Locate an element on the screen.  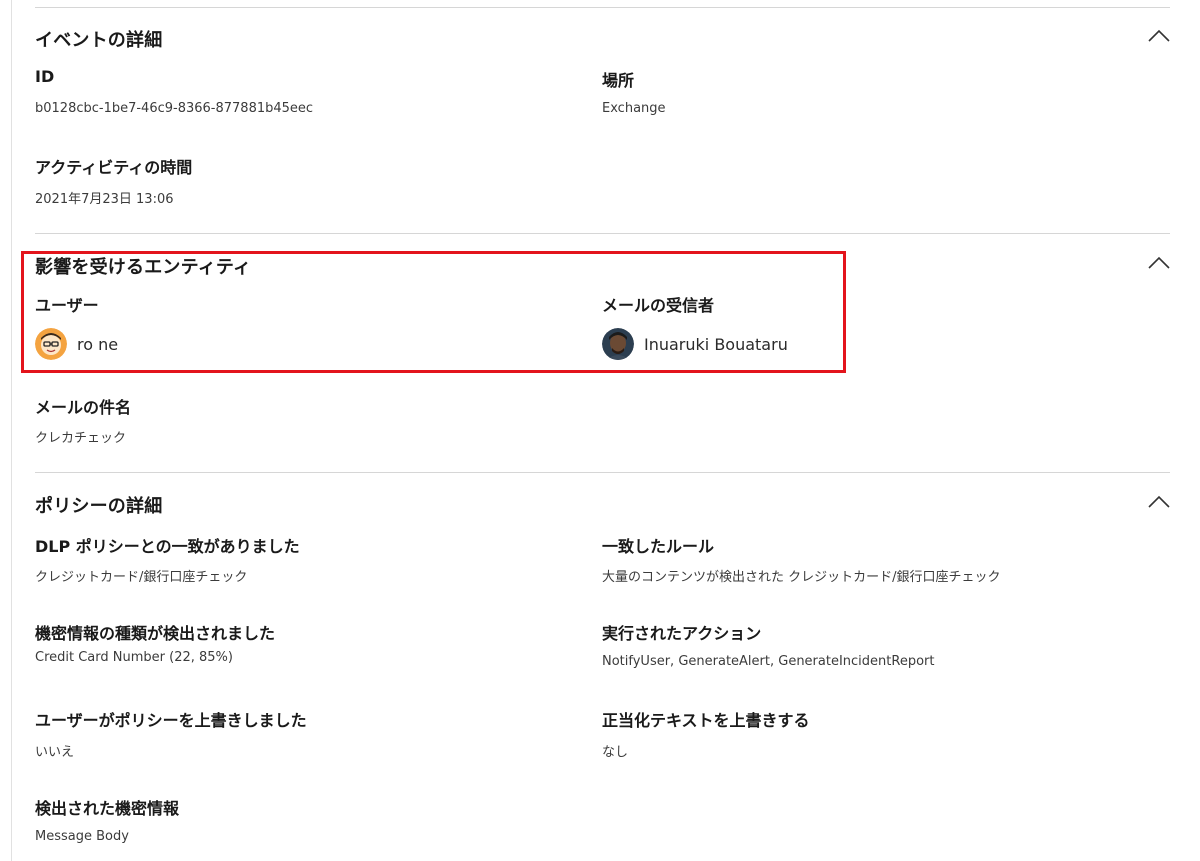
location-label: 場所 is located at coordinates (618, 80).